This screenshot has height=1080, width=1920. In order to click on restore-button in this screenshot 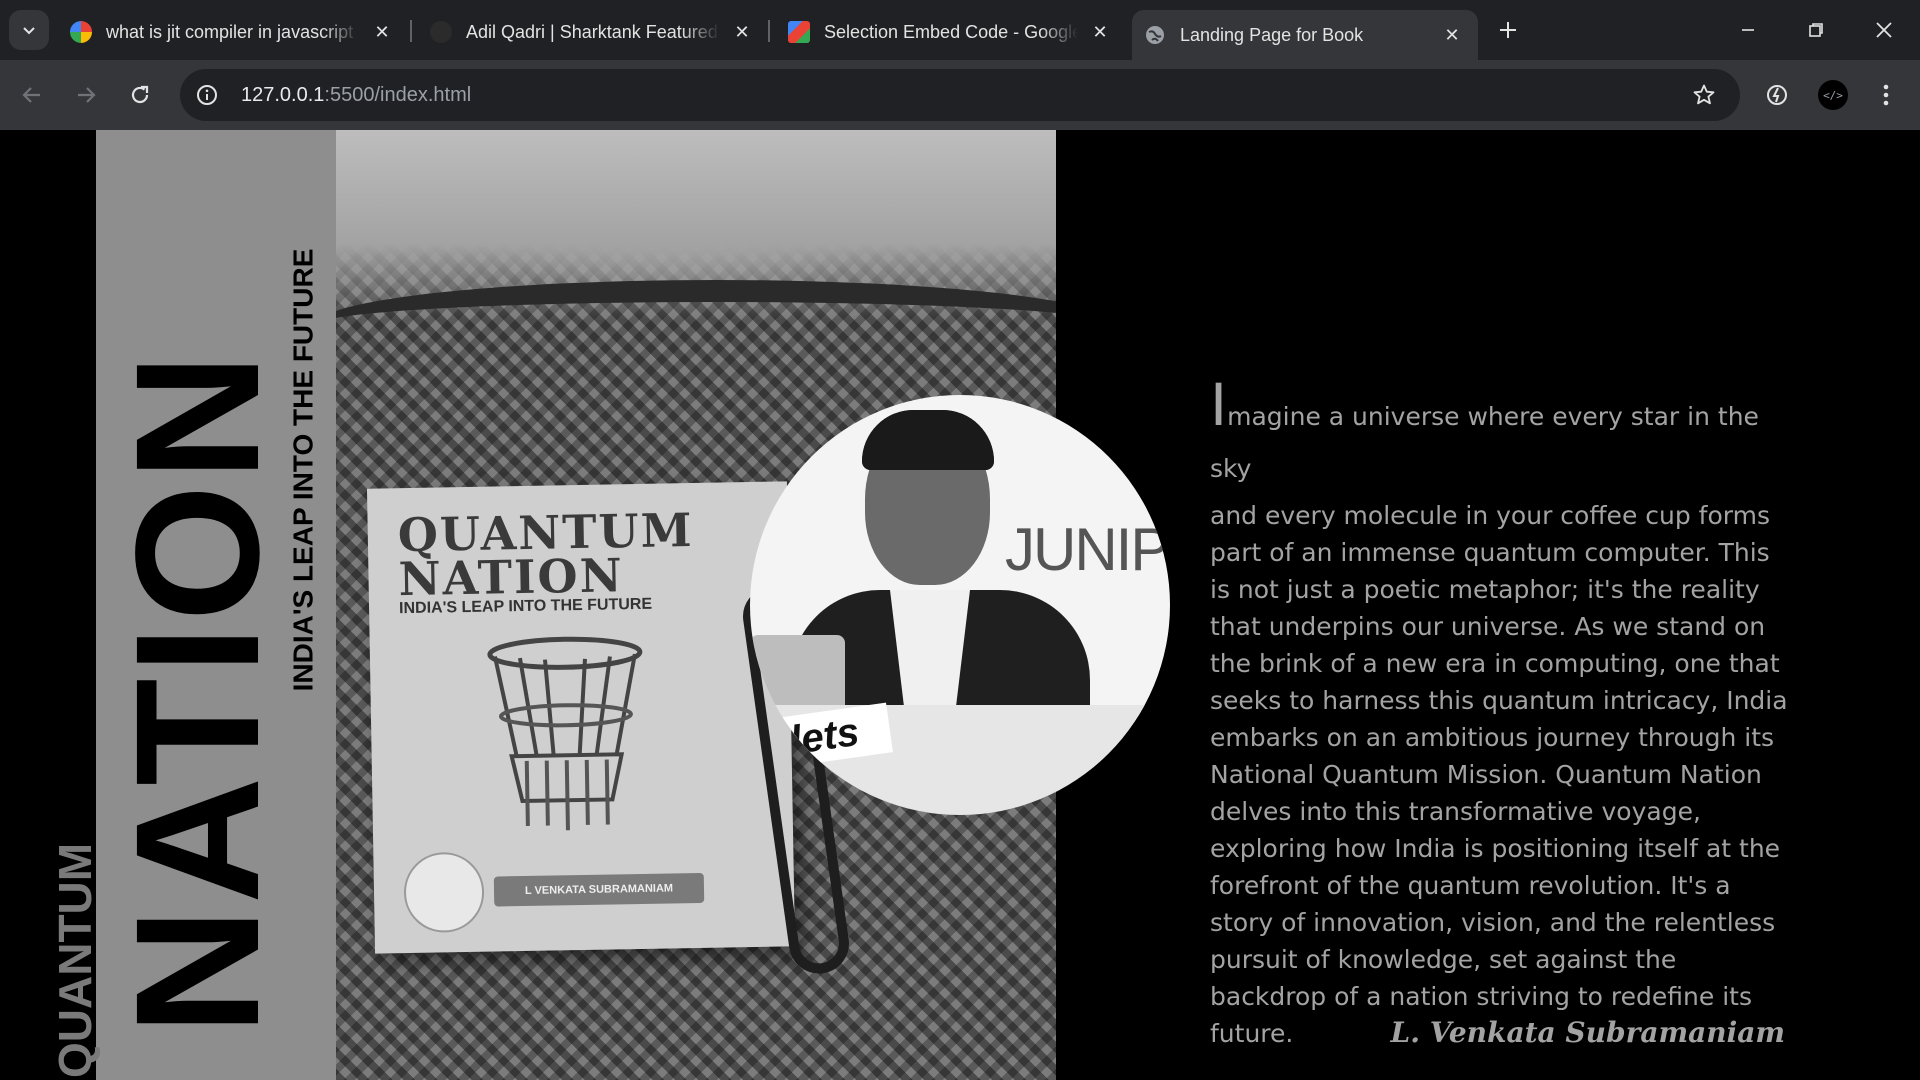, I will do `click(1816, 30)`.